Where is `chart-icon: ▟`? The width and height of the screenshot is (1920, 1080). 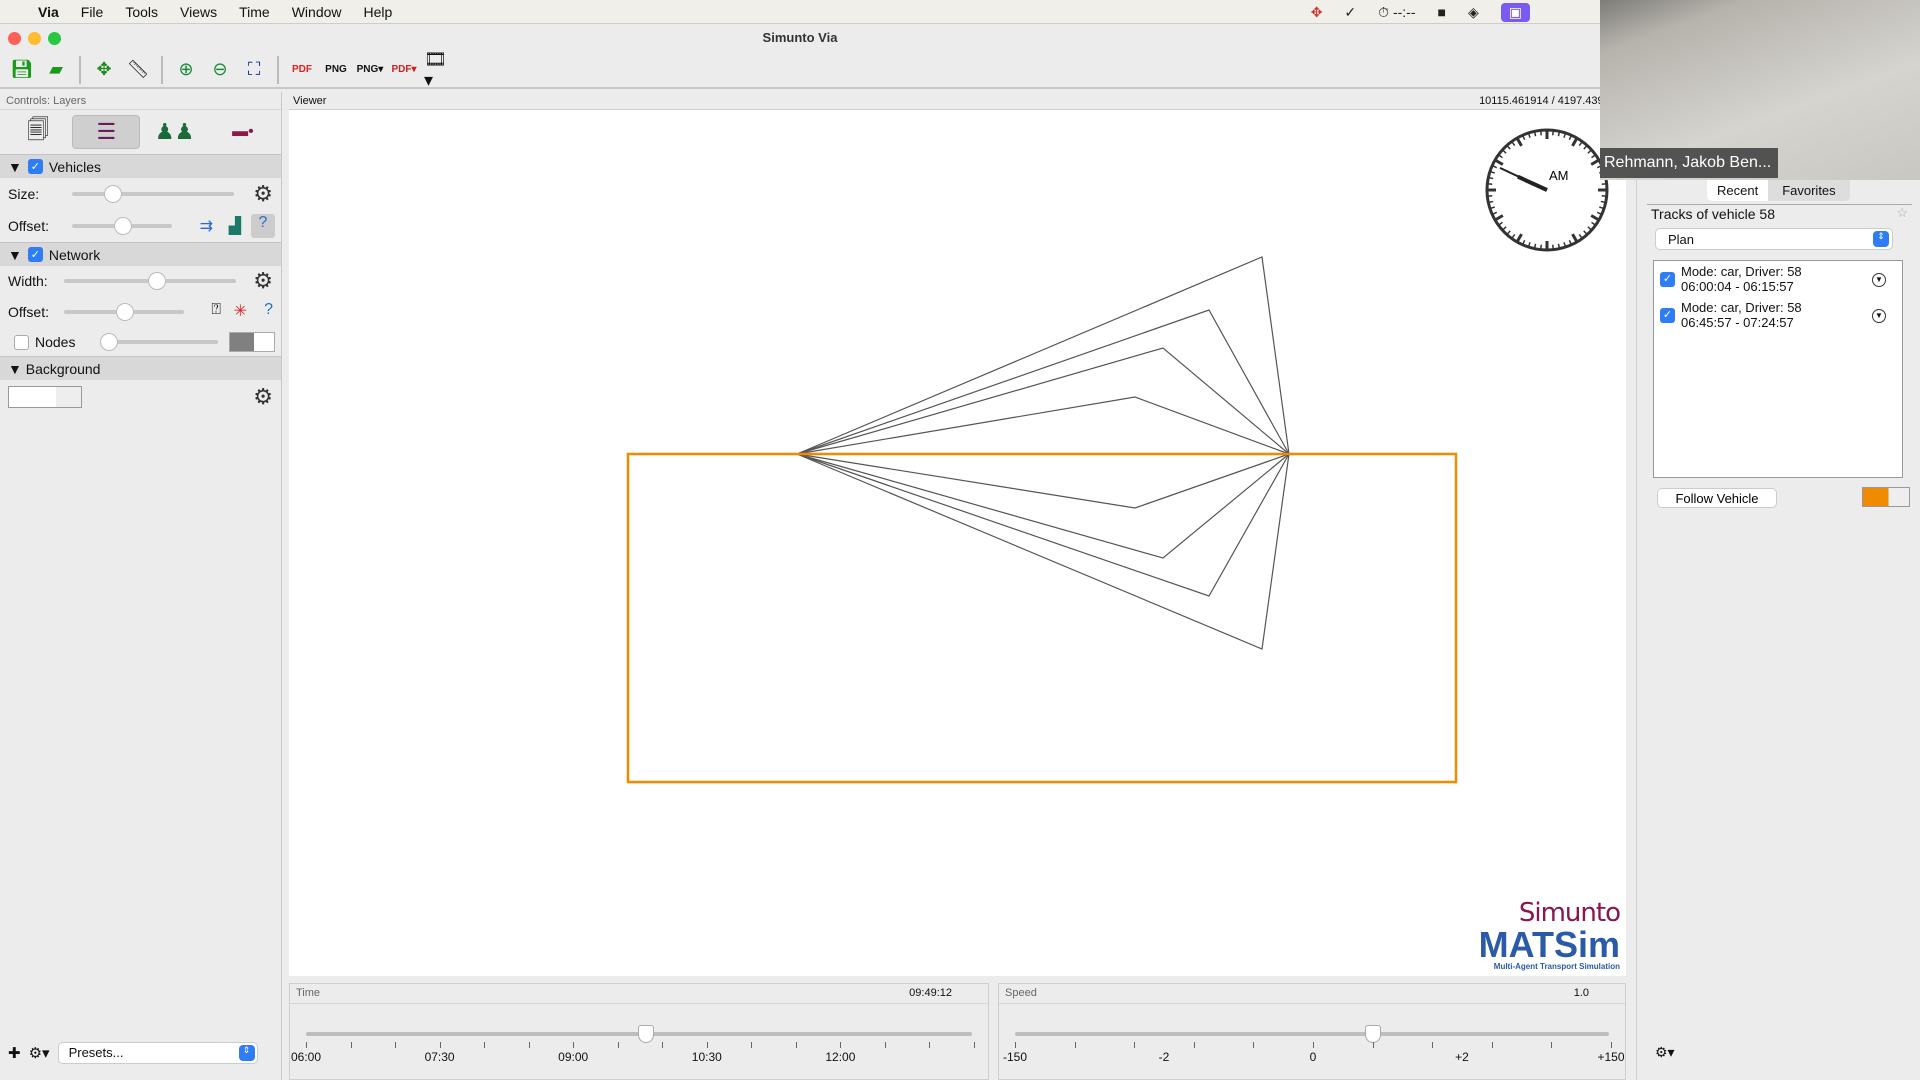 chart-icon: ▟ is located at coordinates (235, 226).